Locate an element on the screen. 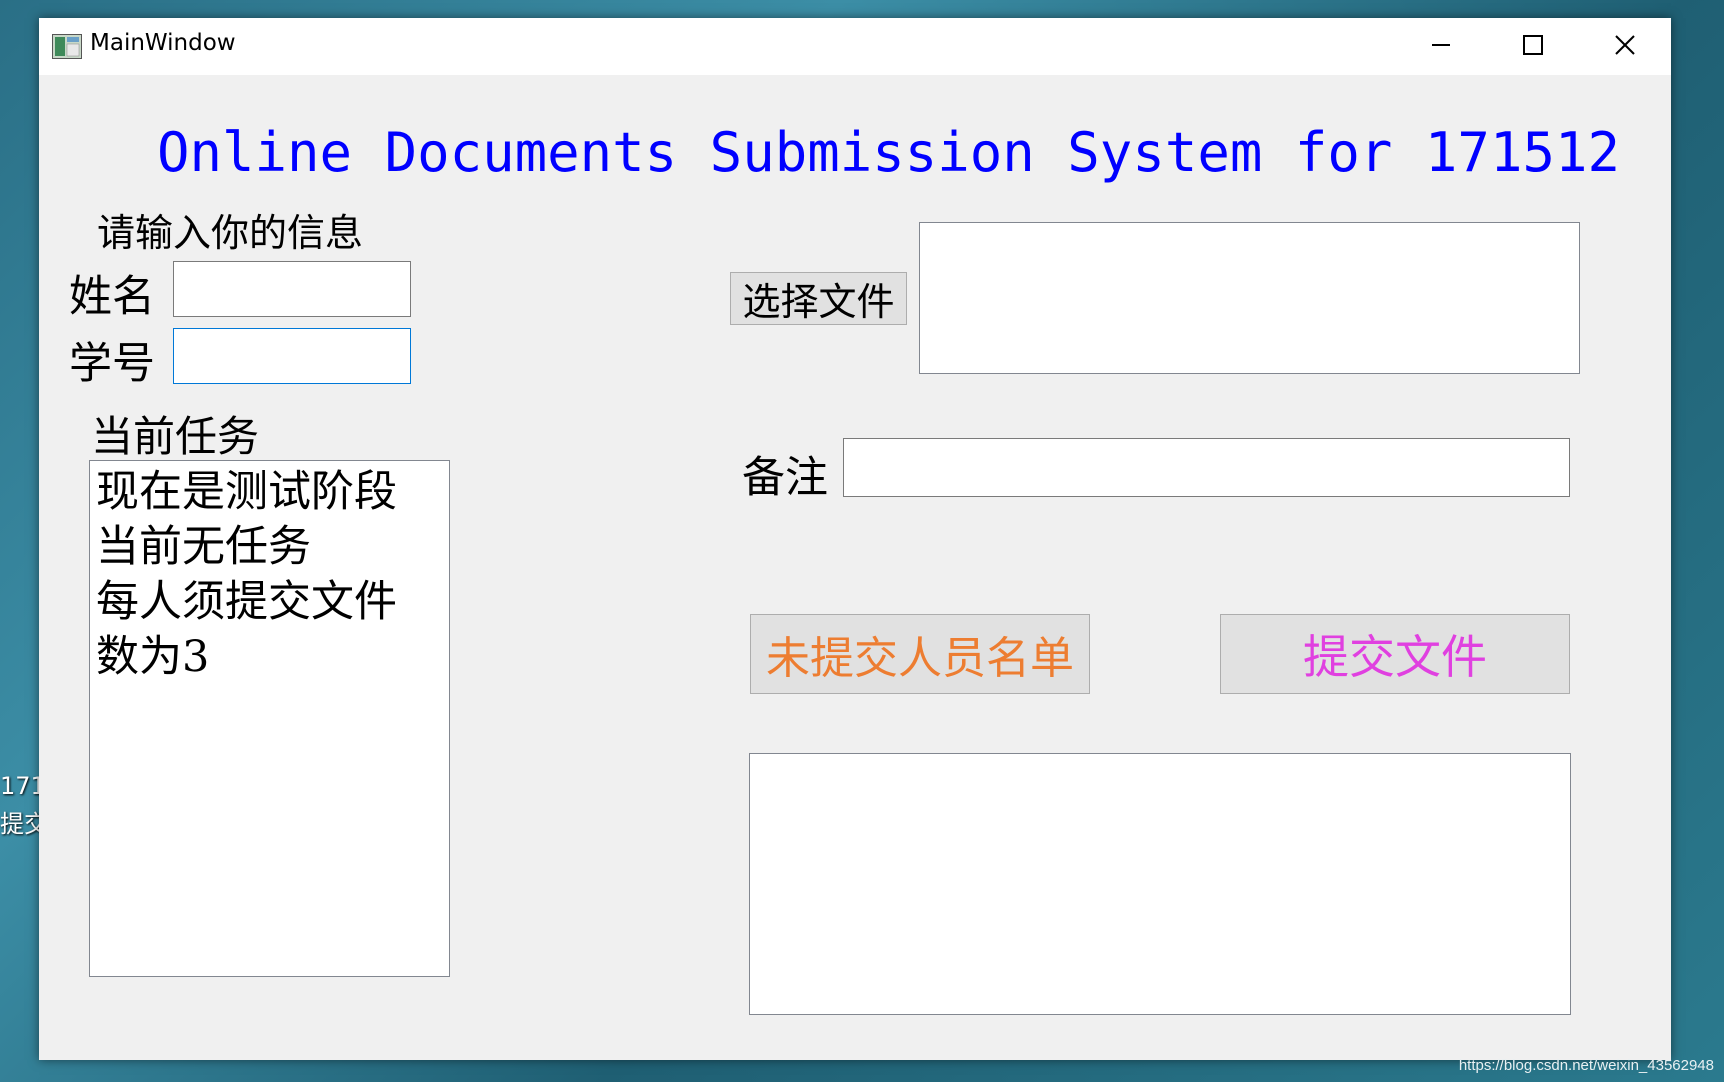 The width and height of the screenshot is (1724, 1082). watermark-text: https://blog.csdn.net/weixin_43562948 is located at coordinates (1586, 1065).